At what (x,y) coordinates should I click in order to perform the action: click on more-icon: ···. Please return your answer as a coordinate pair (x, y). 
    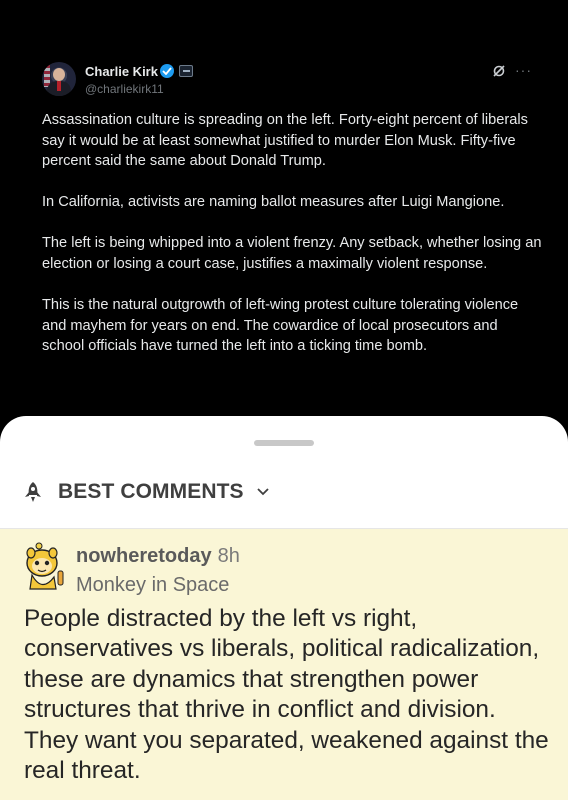
    Looking at the image, I should click on (523, 70).